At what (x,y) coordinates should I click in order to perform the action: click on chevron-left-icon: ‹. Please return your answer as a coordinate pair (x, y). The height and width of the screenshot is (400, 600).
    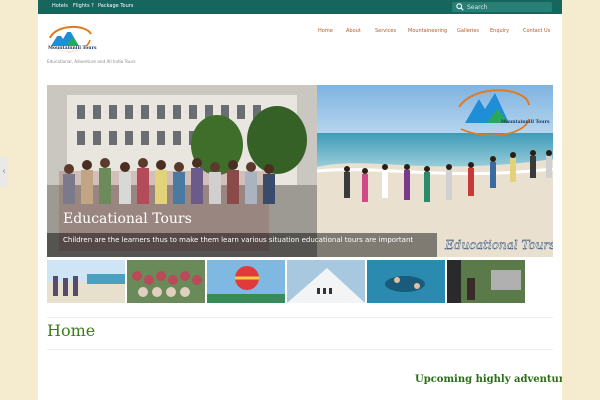
    Looking at the image, I should click on (4, 171).